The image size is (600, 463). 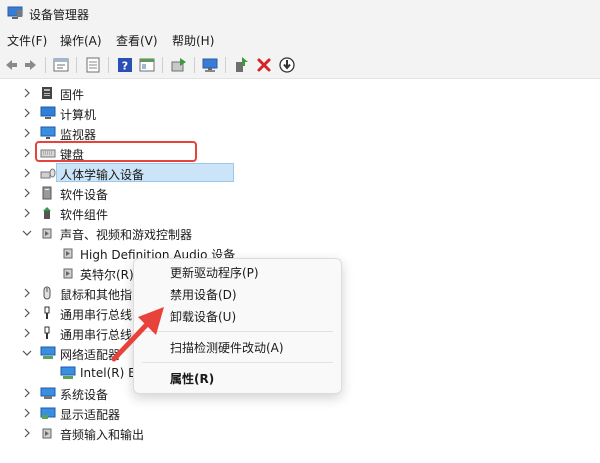 What do you see at coordinates (84, 195) in the screenshot?
I see `tree-item-label: 软件设备` at bounding box center [84, 195].